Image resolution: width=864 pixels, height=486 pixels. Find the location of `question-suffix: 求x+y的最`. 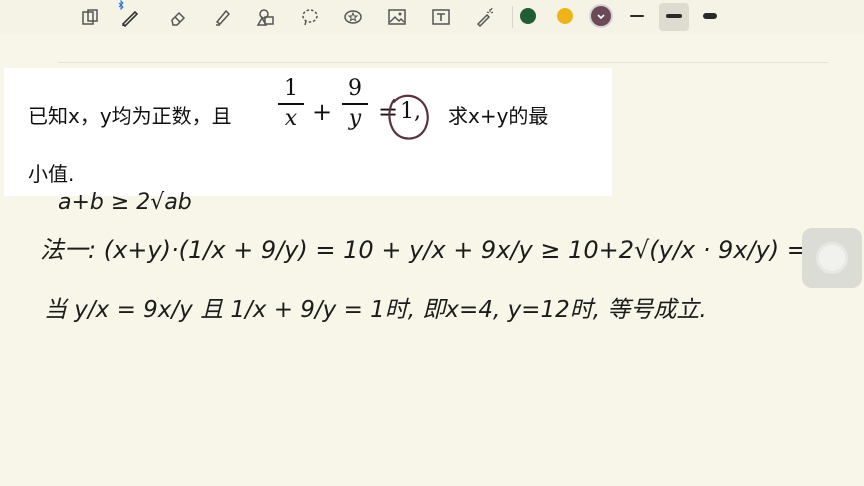

question-suffix: 求x+y的最 is located at coordinates (498, 116).